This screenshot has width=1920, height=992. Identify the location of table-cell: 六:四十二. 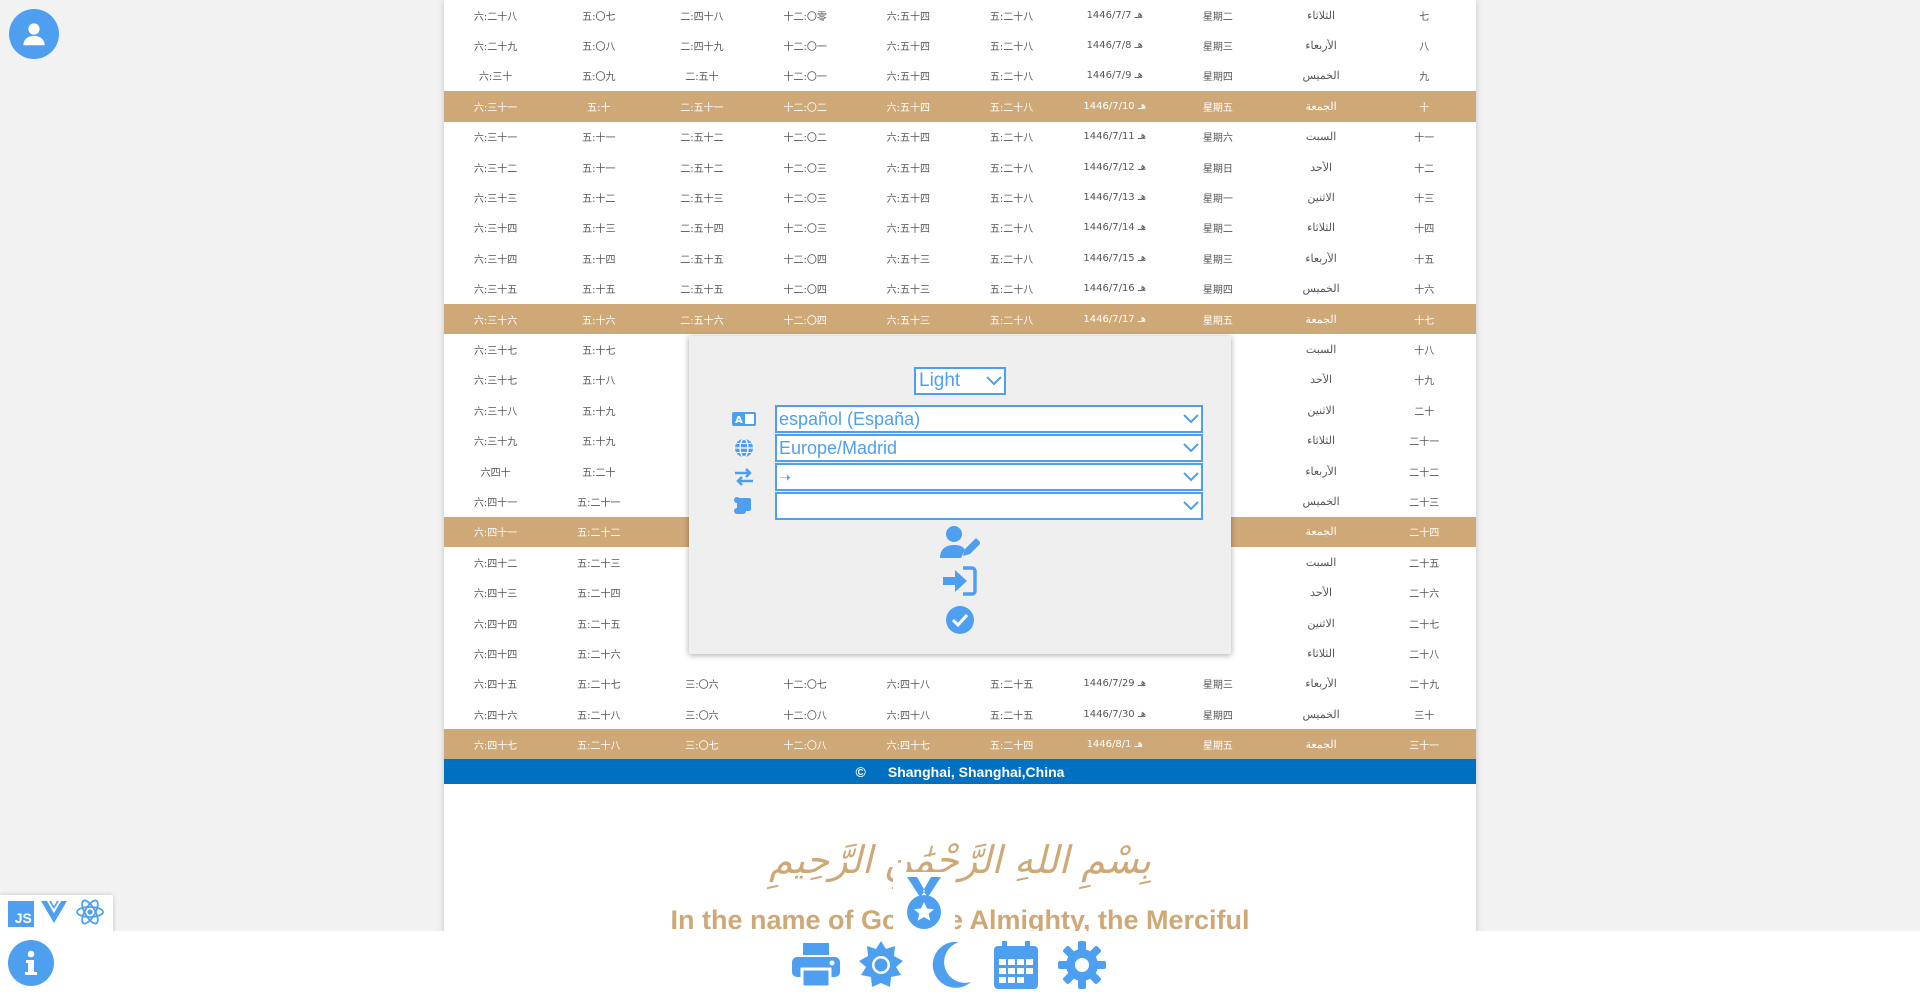
(495, 564).